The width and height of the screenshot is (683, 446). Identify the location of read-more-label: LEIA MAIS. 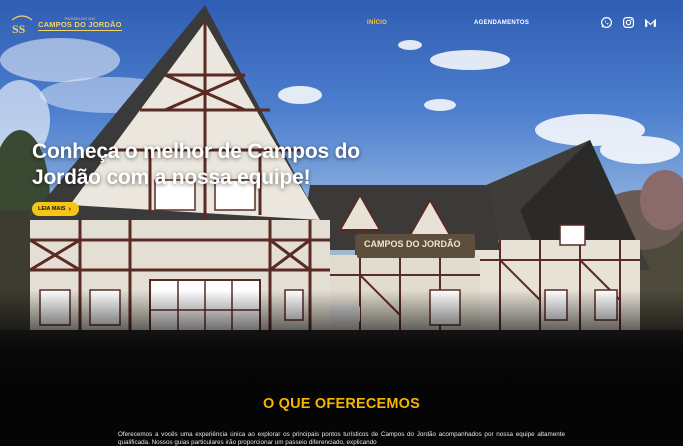
(52, 209).